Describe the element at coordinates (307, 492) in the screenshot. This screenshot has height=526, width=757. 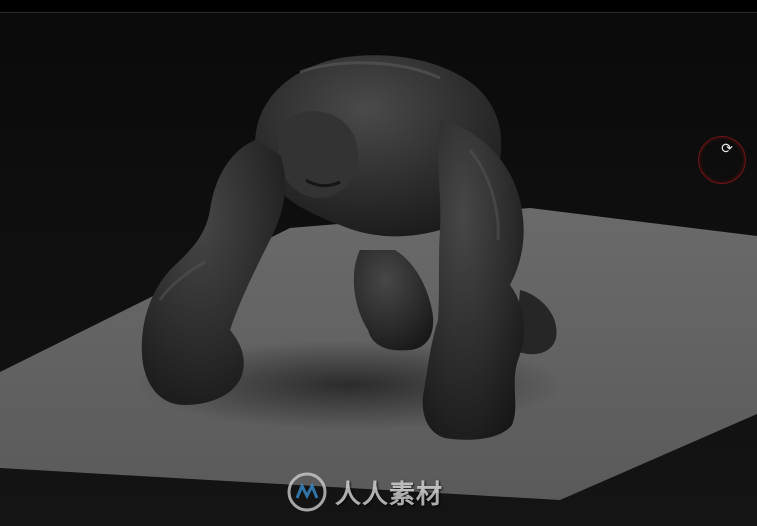
I see `cg-logo-icon` at that location.